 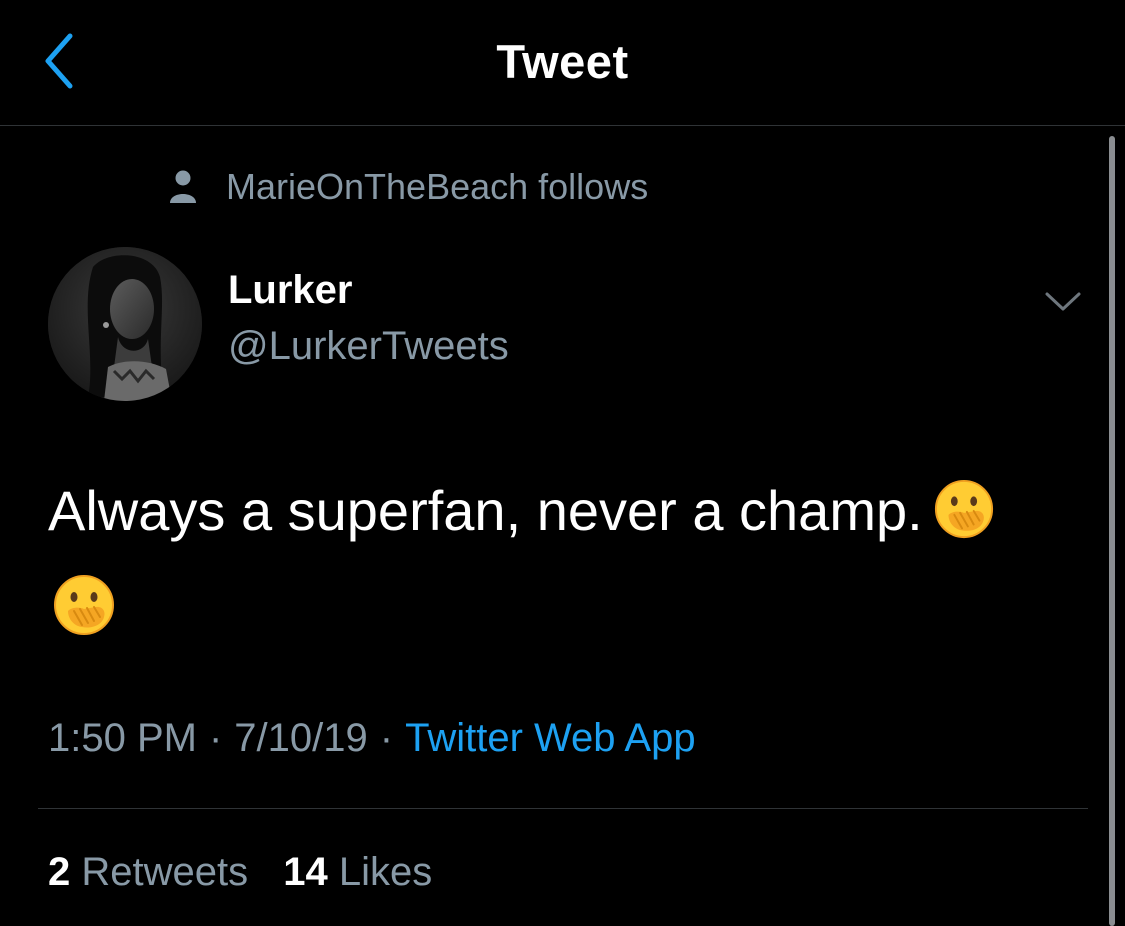 What do you see at coordinates (122, 738) in the screenshot?
I see `tweet-time: 1:50 PM` at bounding box center [122, 738].